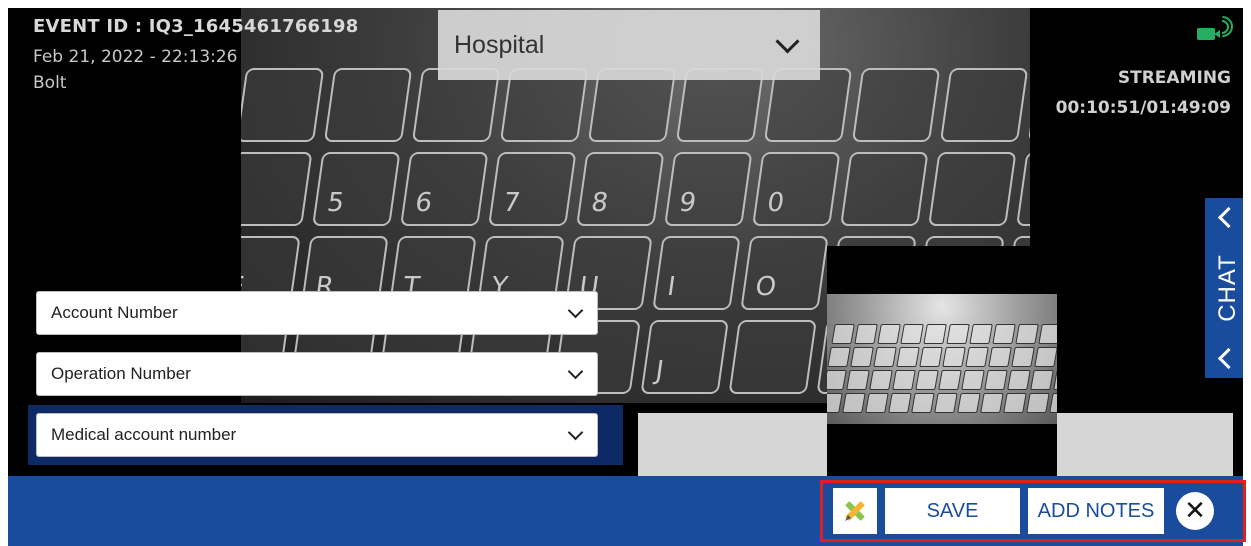 This screenshot has width=1251, height=546. Describe the element at coordinates (1174, 78) in the screenshot. I see `stream-status-label: STREAMING` at that location.